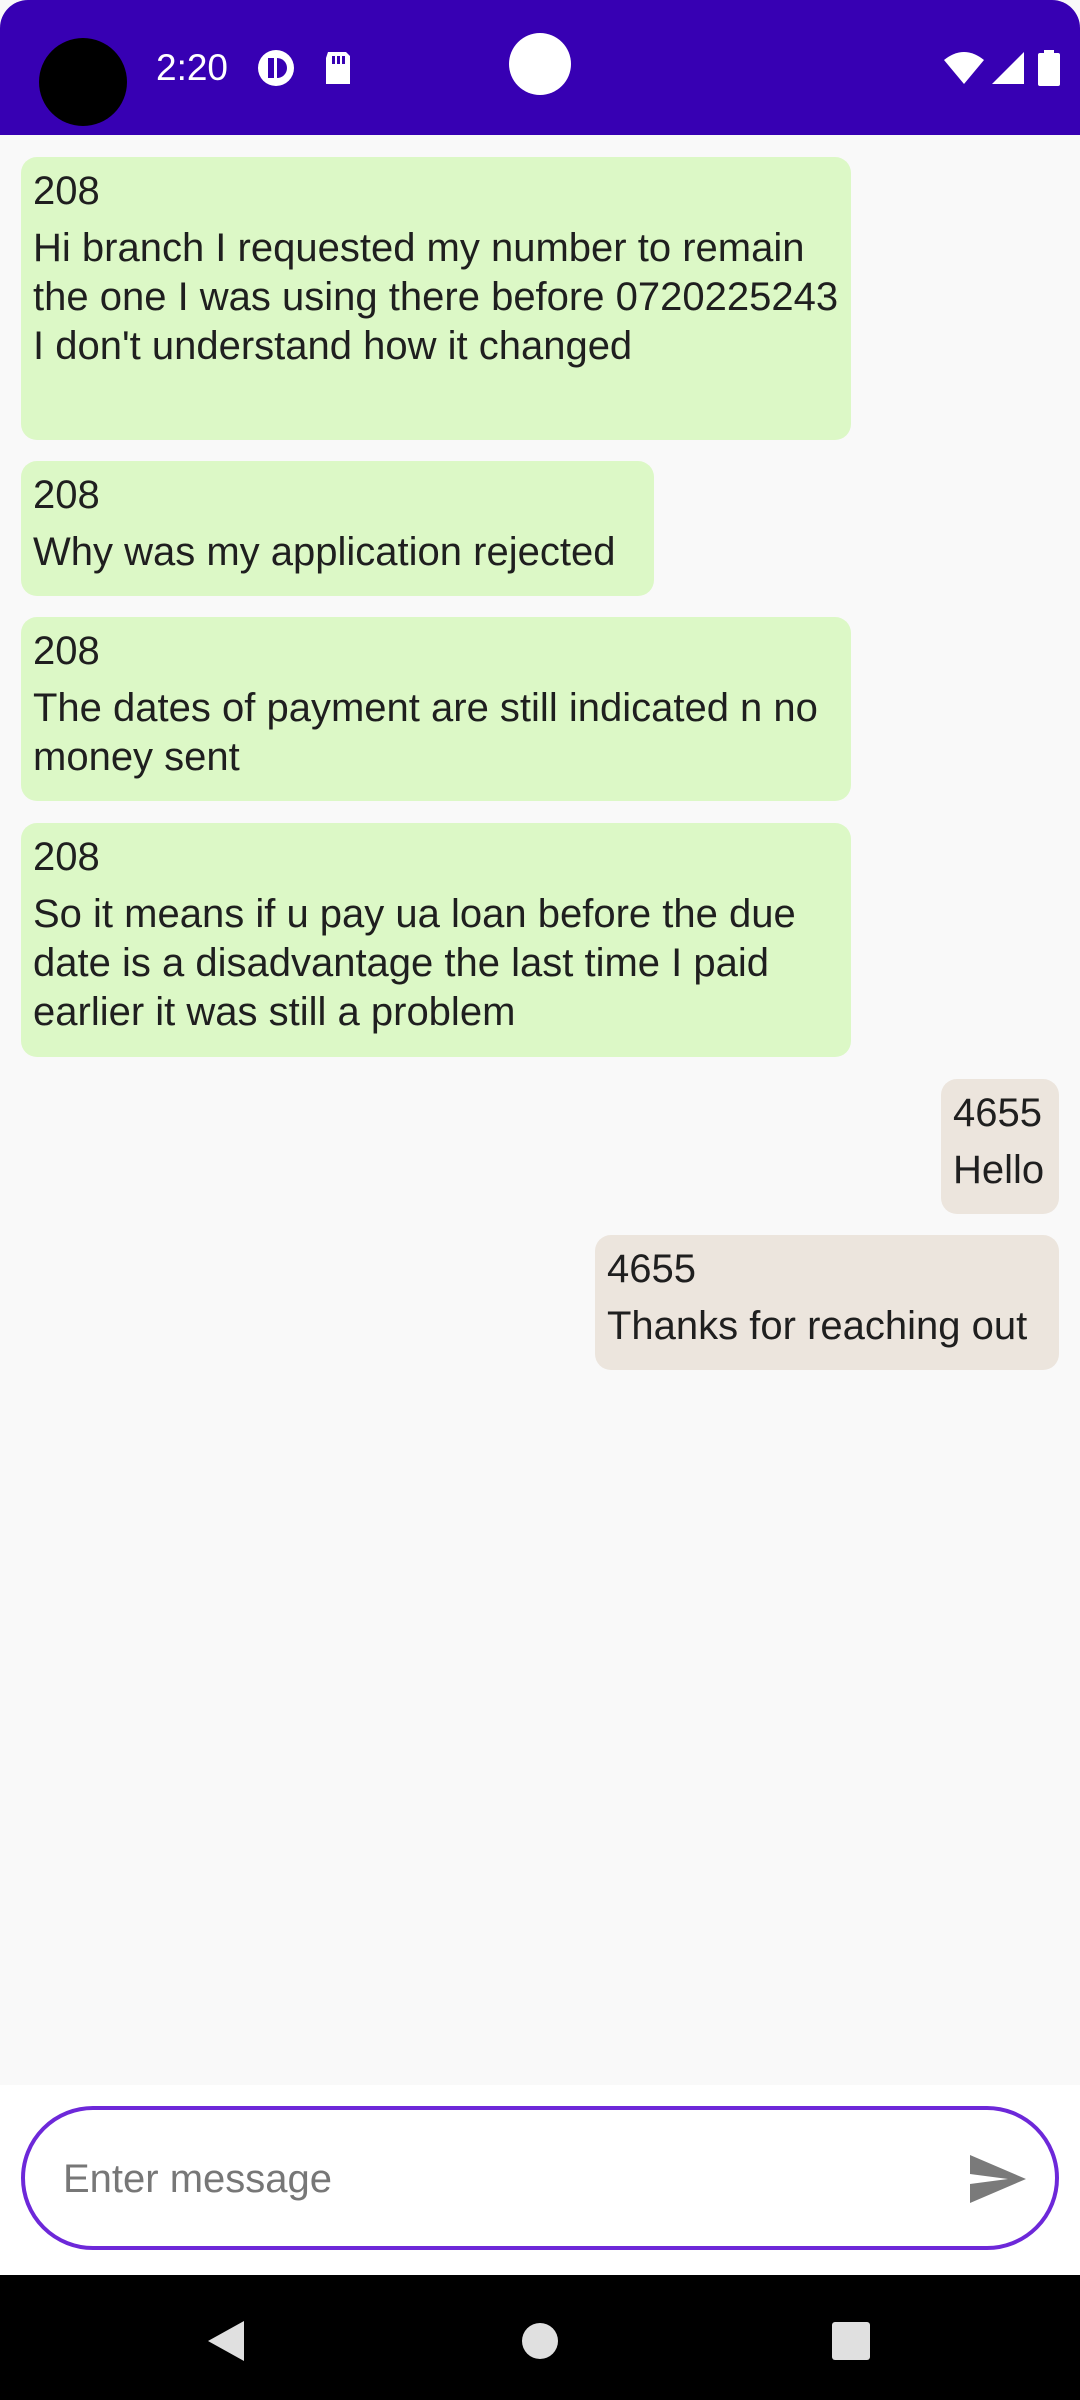 The width and height of the screenshot is (1080, 2400). Describe the element at coordinates (827, 1302) in the screenshot. I see `message-bubble: 4655 Thanks for reaching out` at that location.